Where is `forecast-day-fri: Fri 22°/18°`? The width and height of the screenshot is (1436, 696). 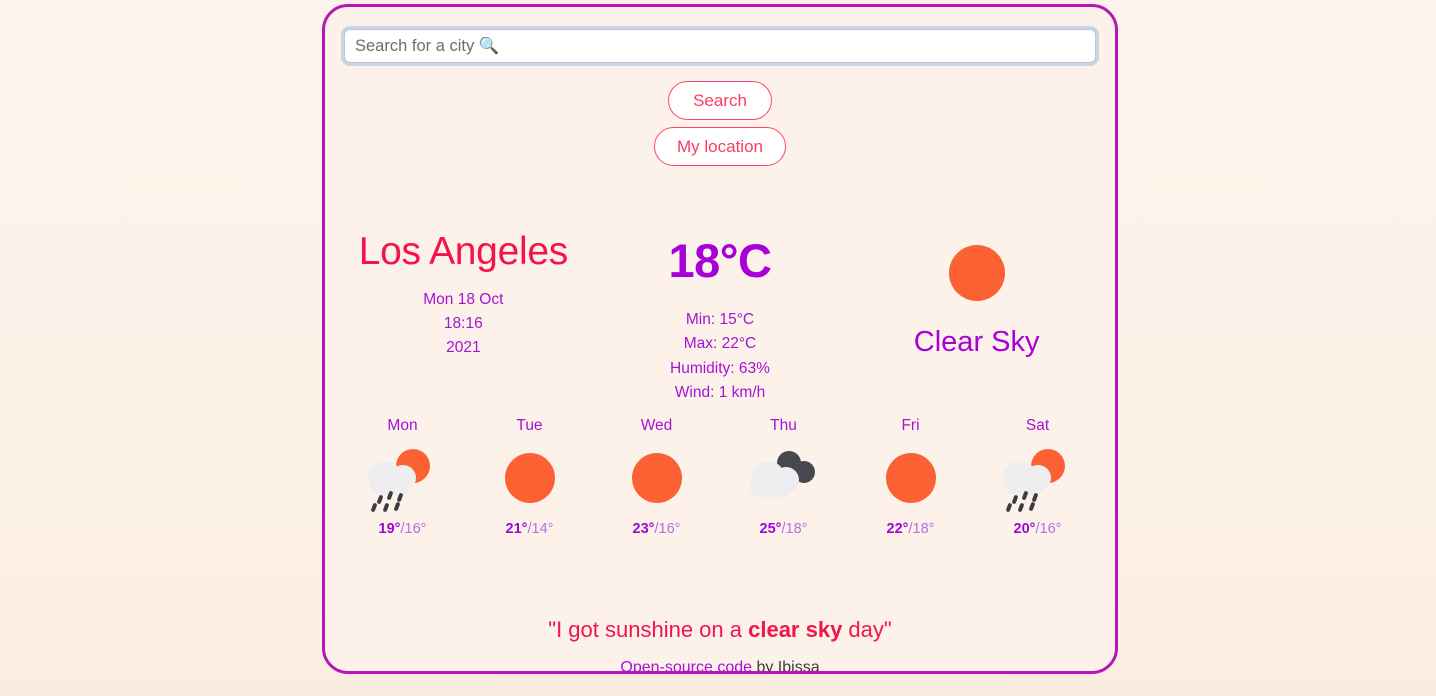 forecast-day-fri: Fri 22°/18° is located at coordinates (910, 477).